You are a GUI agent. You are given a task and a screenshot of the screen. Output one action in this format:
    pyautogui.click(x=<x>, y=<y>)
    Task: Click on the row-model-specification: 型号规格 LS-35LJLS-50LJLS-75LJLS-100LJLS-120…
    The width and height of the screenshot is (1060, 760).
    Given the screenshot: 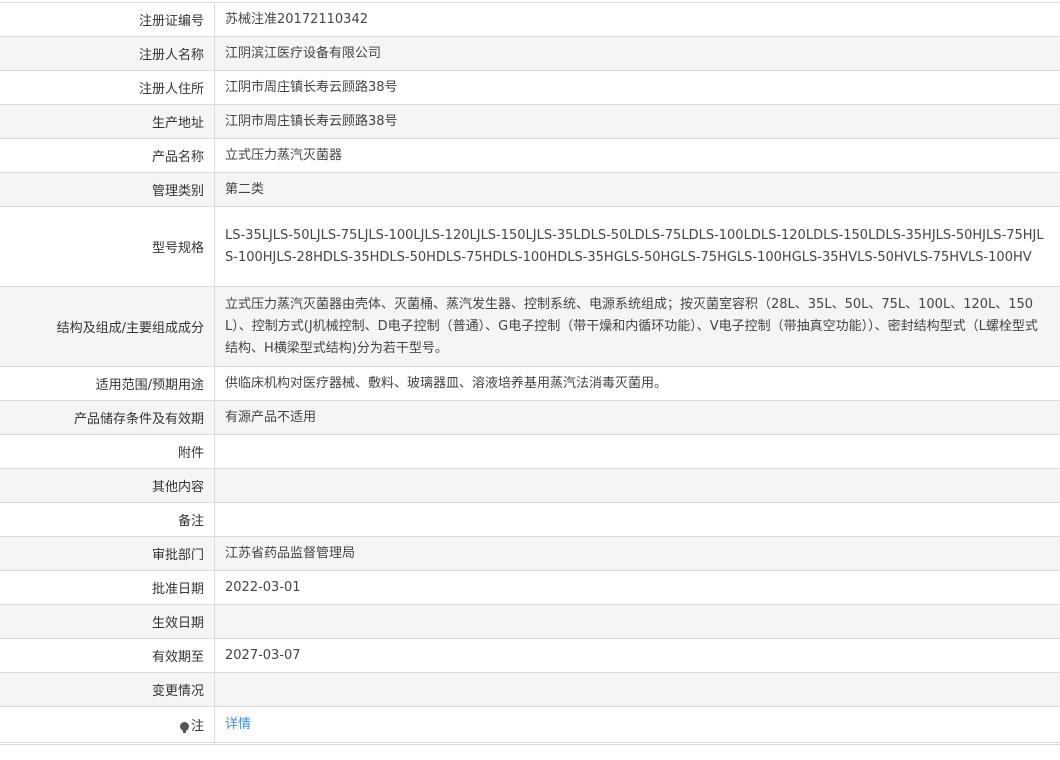 What is the action you would take?
    pyautogui.click(x=530, y=247)
    